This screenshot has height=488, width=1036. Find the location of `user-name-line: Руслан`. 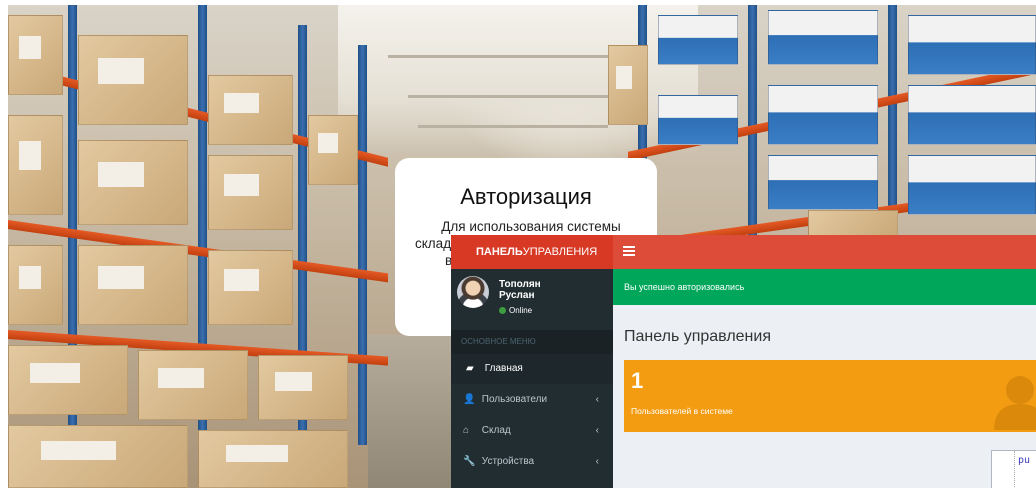

user-name-line: Руслан is located at coordinates (517, 295).